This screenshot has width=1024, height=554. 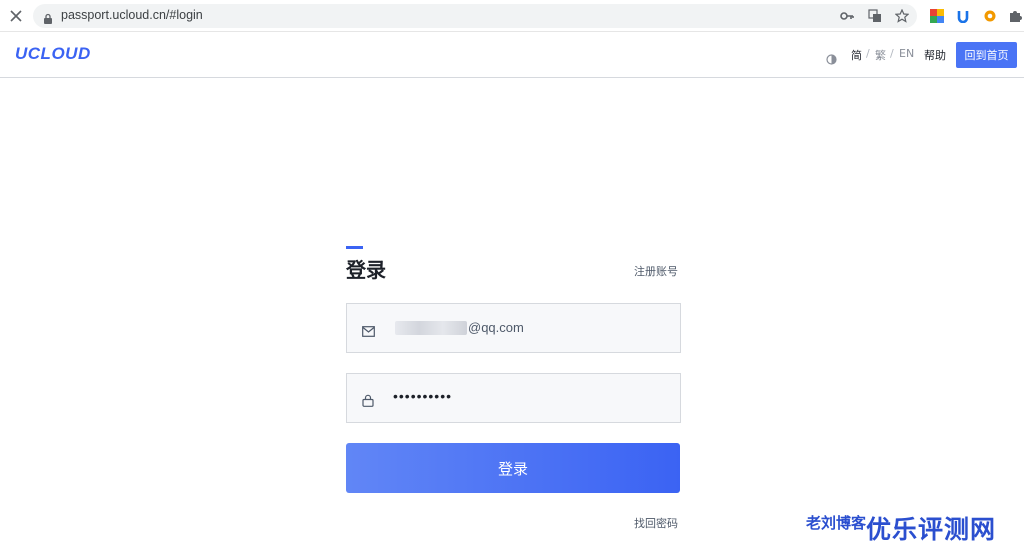 What do you see at coordinates (513, 398) in the screenshot?
I see `password-field: ••••••••••` at bounding box center [513, 398].